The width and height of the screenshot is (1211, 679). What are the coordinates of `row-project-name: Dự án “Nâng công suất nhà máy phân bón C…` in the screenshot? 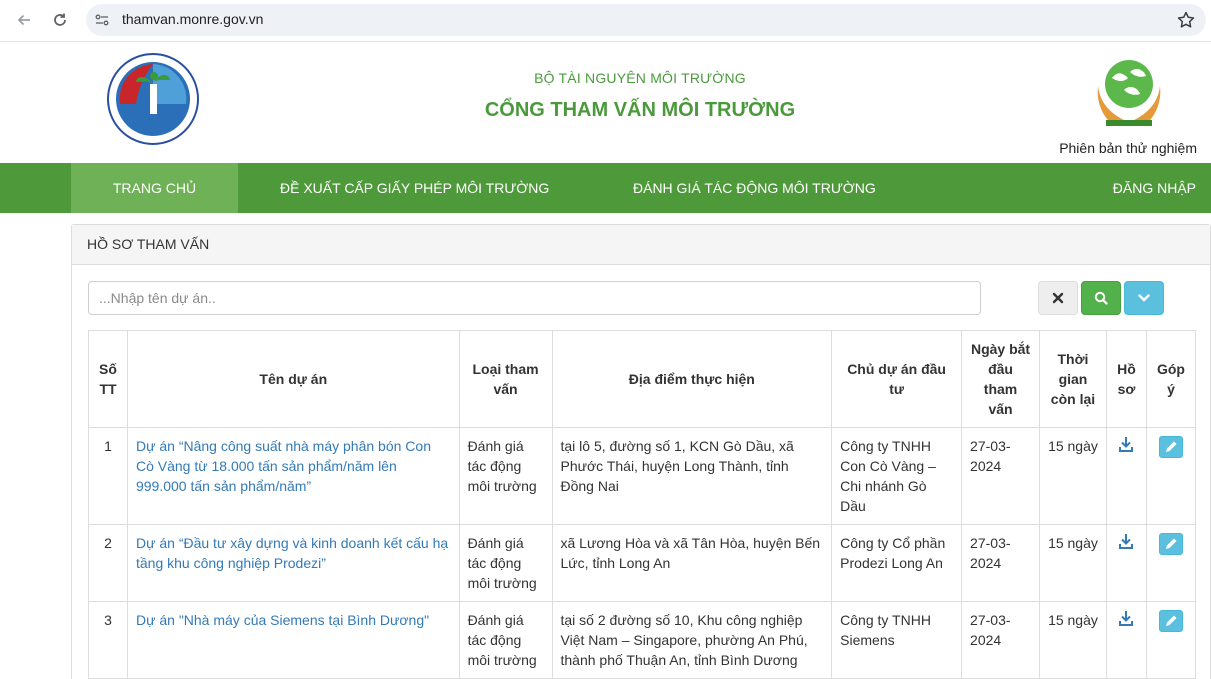 It's located at (293, 476).